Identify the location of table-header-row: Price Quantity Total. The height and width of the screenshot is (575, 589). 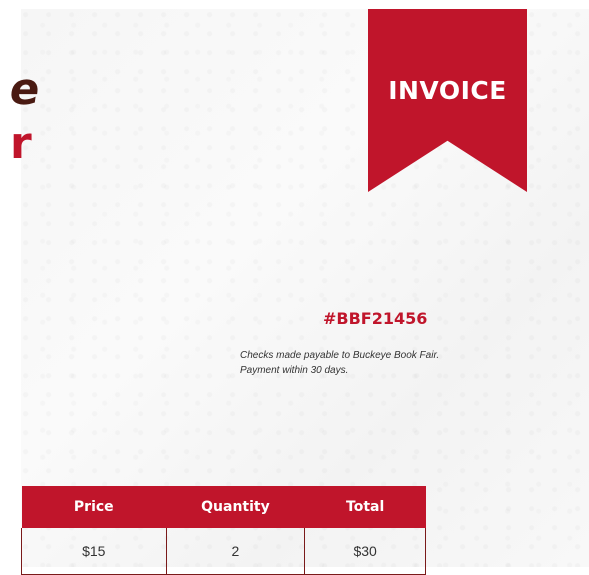
(223, 507).